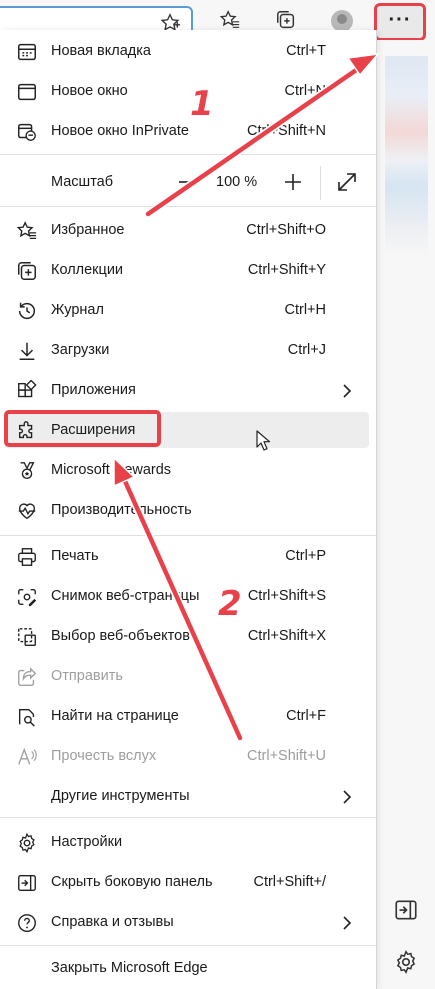 This screenshot has width=435, height=989. Describe the element at coordinates (121, 510) in the screenshot. I see `menu-item-label: Производительность` at that location.